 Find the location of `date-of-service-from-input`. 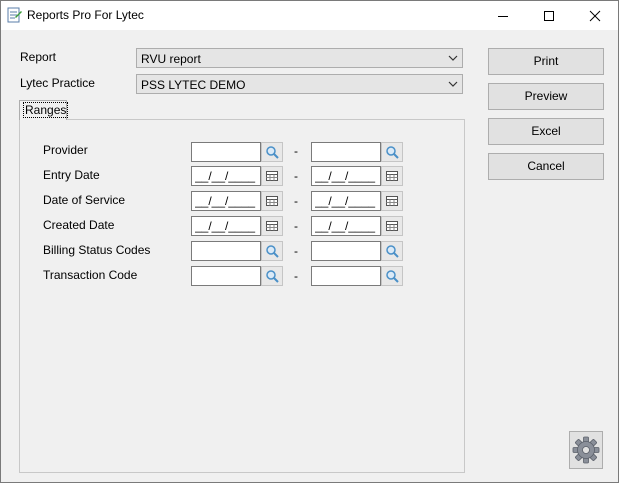

date-of-service-from-input is located at coordinates (226, 201).